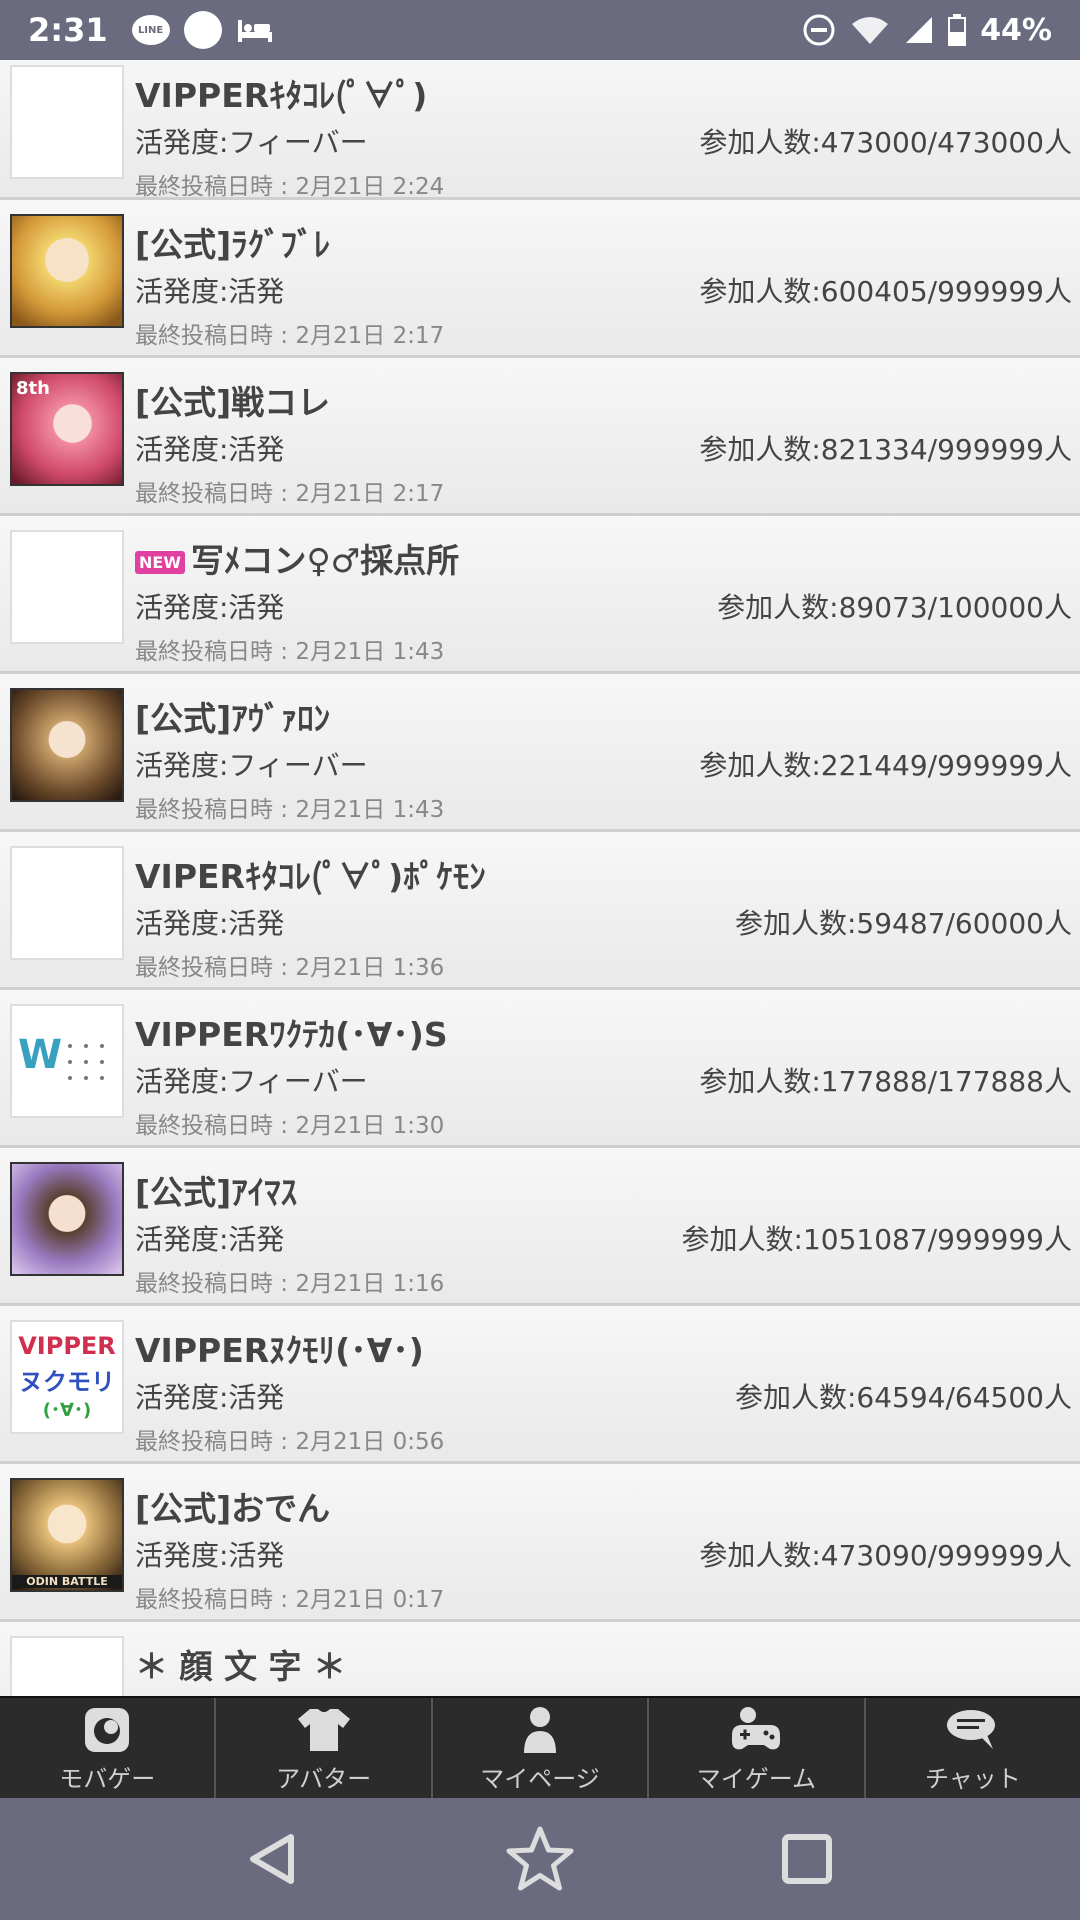  Describe the element at coordinates (885, 1555) in the screenshot. I see `member-count: 参加人数:473090/999999人` at that location.